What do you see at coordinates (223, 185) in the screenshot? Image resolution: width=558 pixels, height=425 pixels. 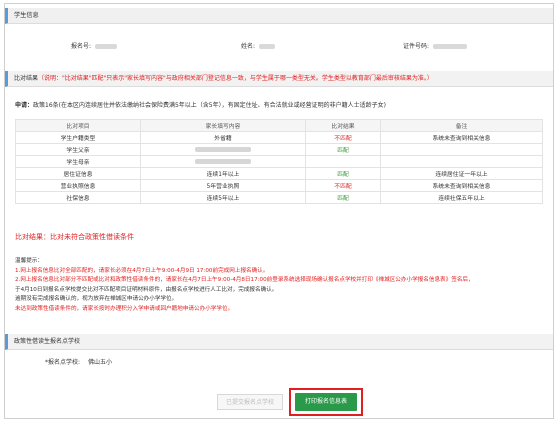 I see `cell-content: 5年营业执照` at bounding box center [223, 185].